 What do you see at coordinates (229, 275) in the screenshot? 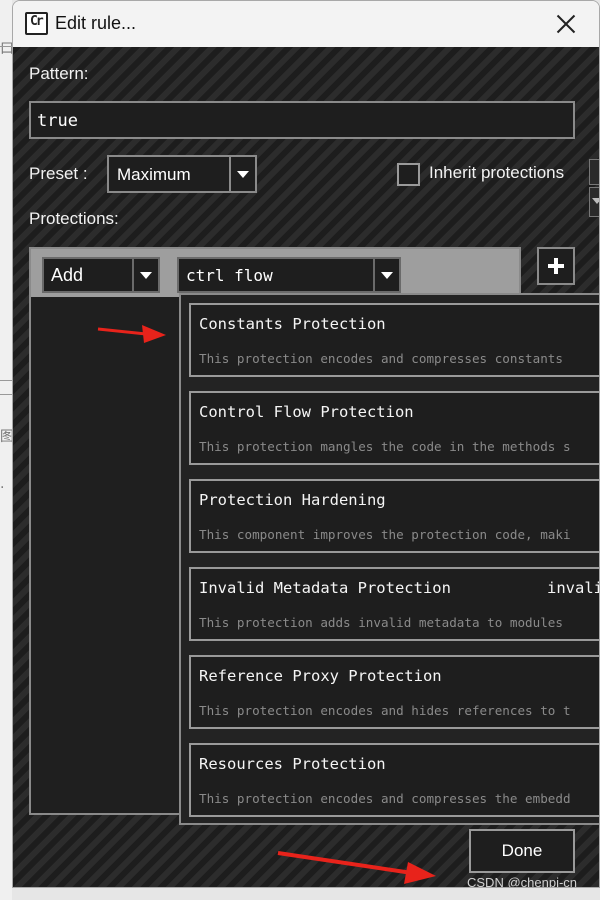
I see `protection-search-value: ctrl flow` at bounding box center [229, 275].